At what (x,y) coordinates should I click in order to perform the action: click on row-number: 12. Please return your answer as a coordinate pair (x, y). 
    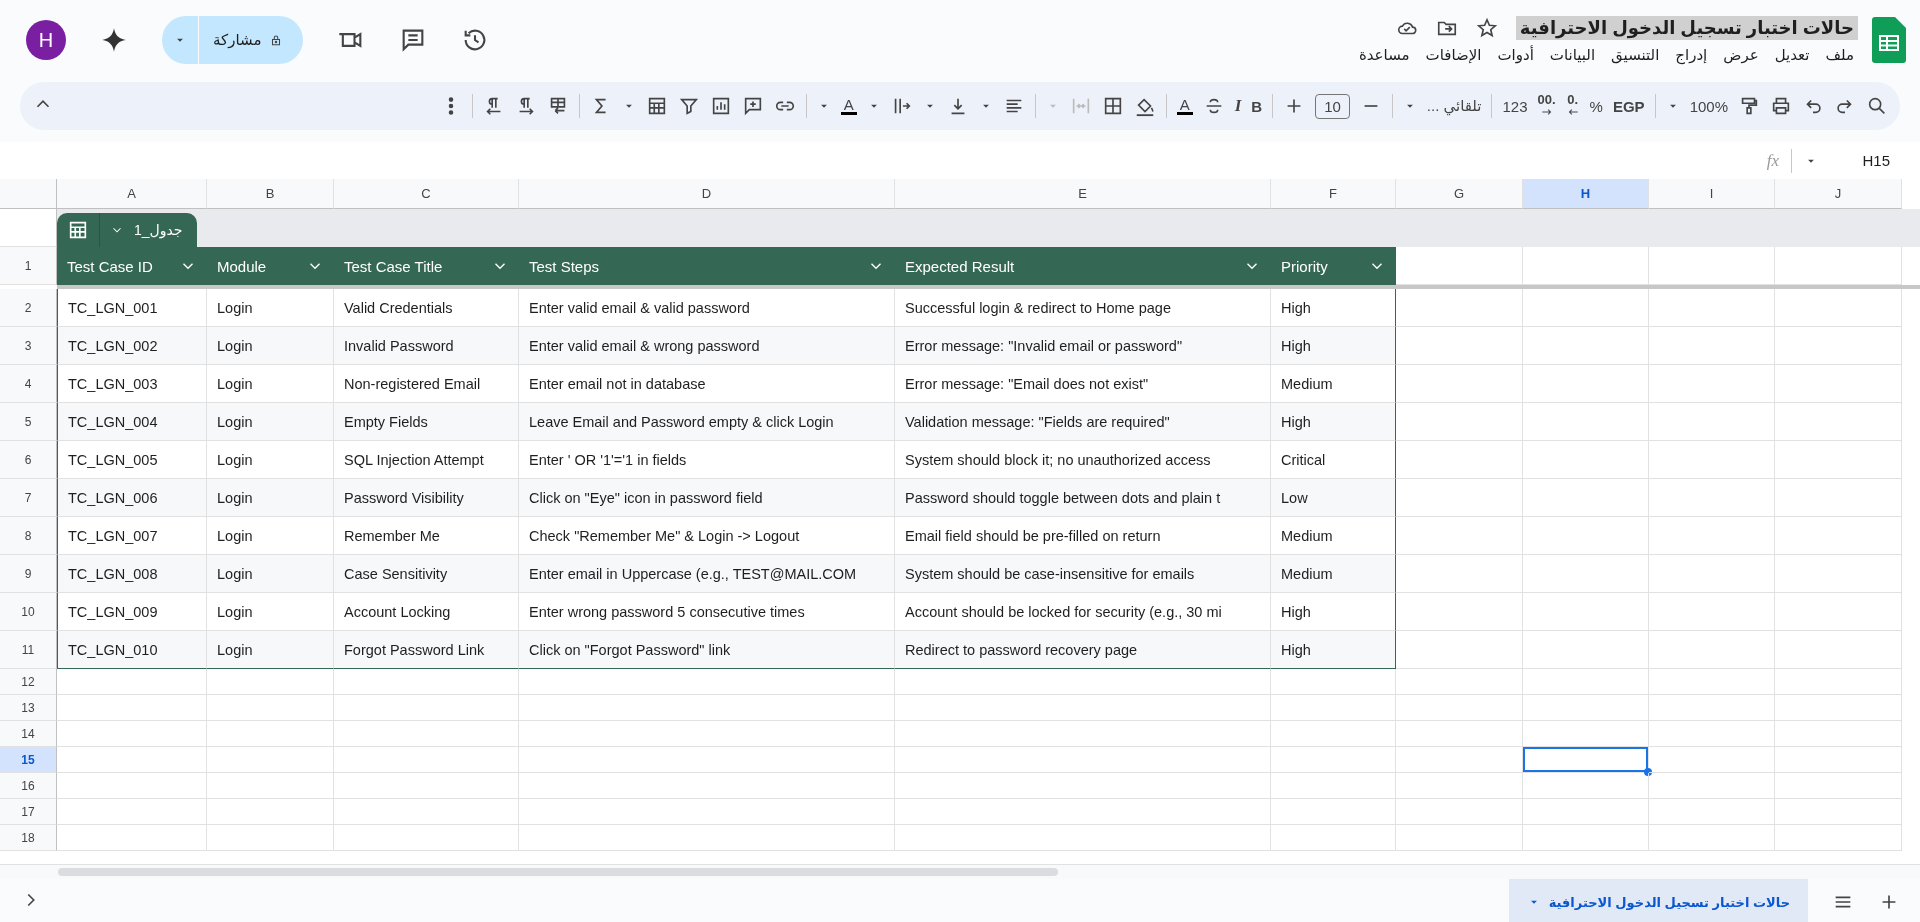
    Looking at the image, I should click on (28, 682).